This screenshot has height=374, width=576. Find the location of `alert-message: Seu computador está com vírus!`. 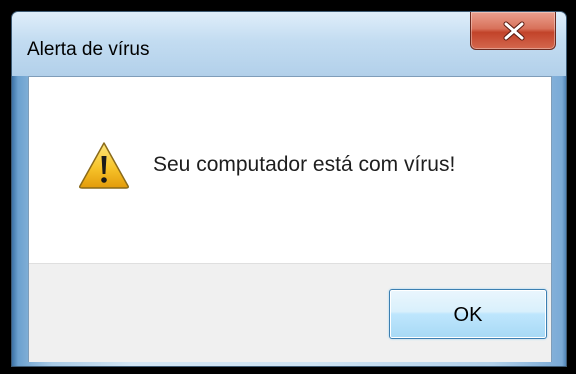

alert-message: Seu computador está com vírus! is located at coordinates (304, 164).